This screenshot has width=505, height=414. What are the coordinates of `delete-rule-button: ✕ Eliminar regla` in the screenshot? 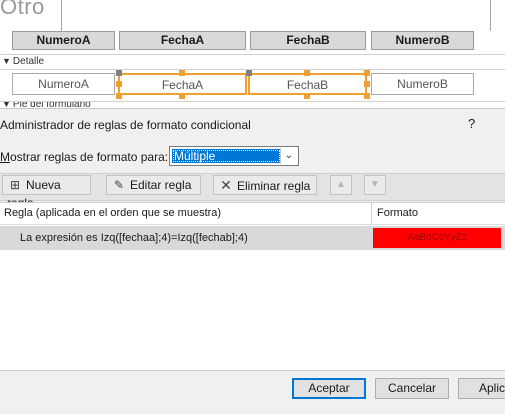 It's located at (265, 185).